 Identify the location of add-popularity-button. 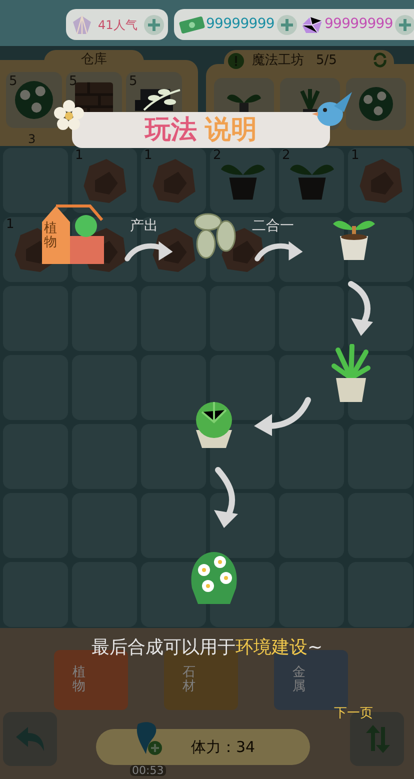
(154, 24).